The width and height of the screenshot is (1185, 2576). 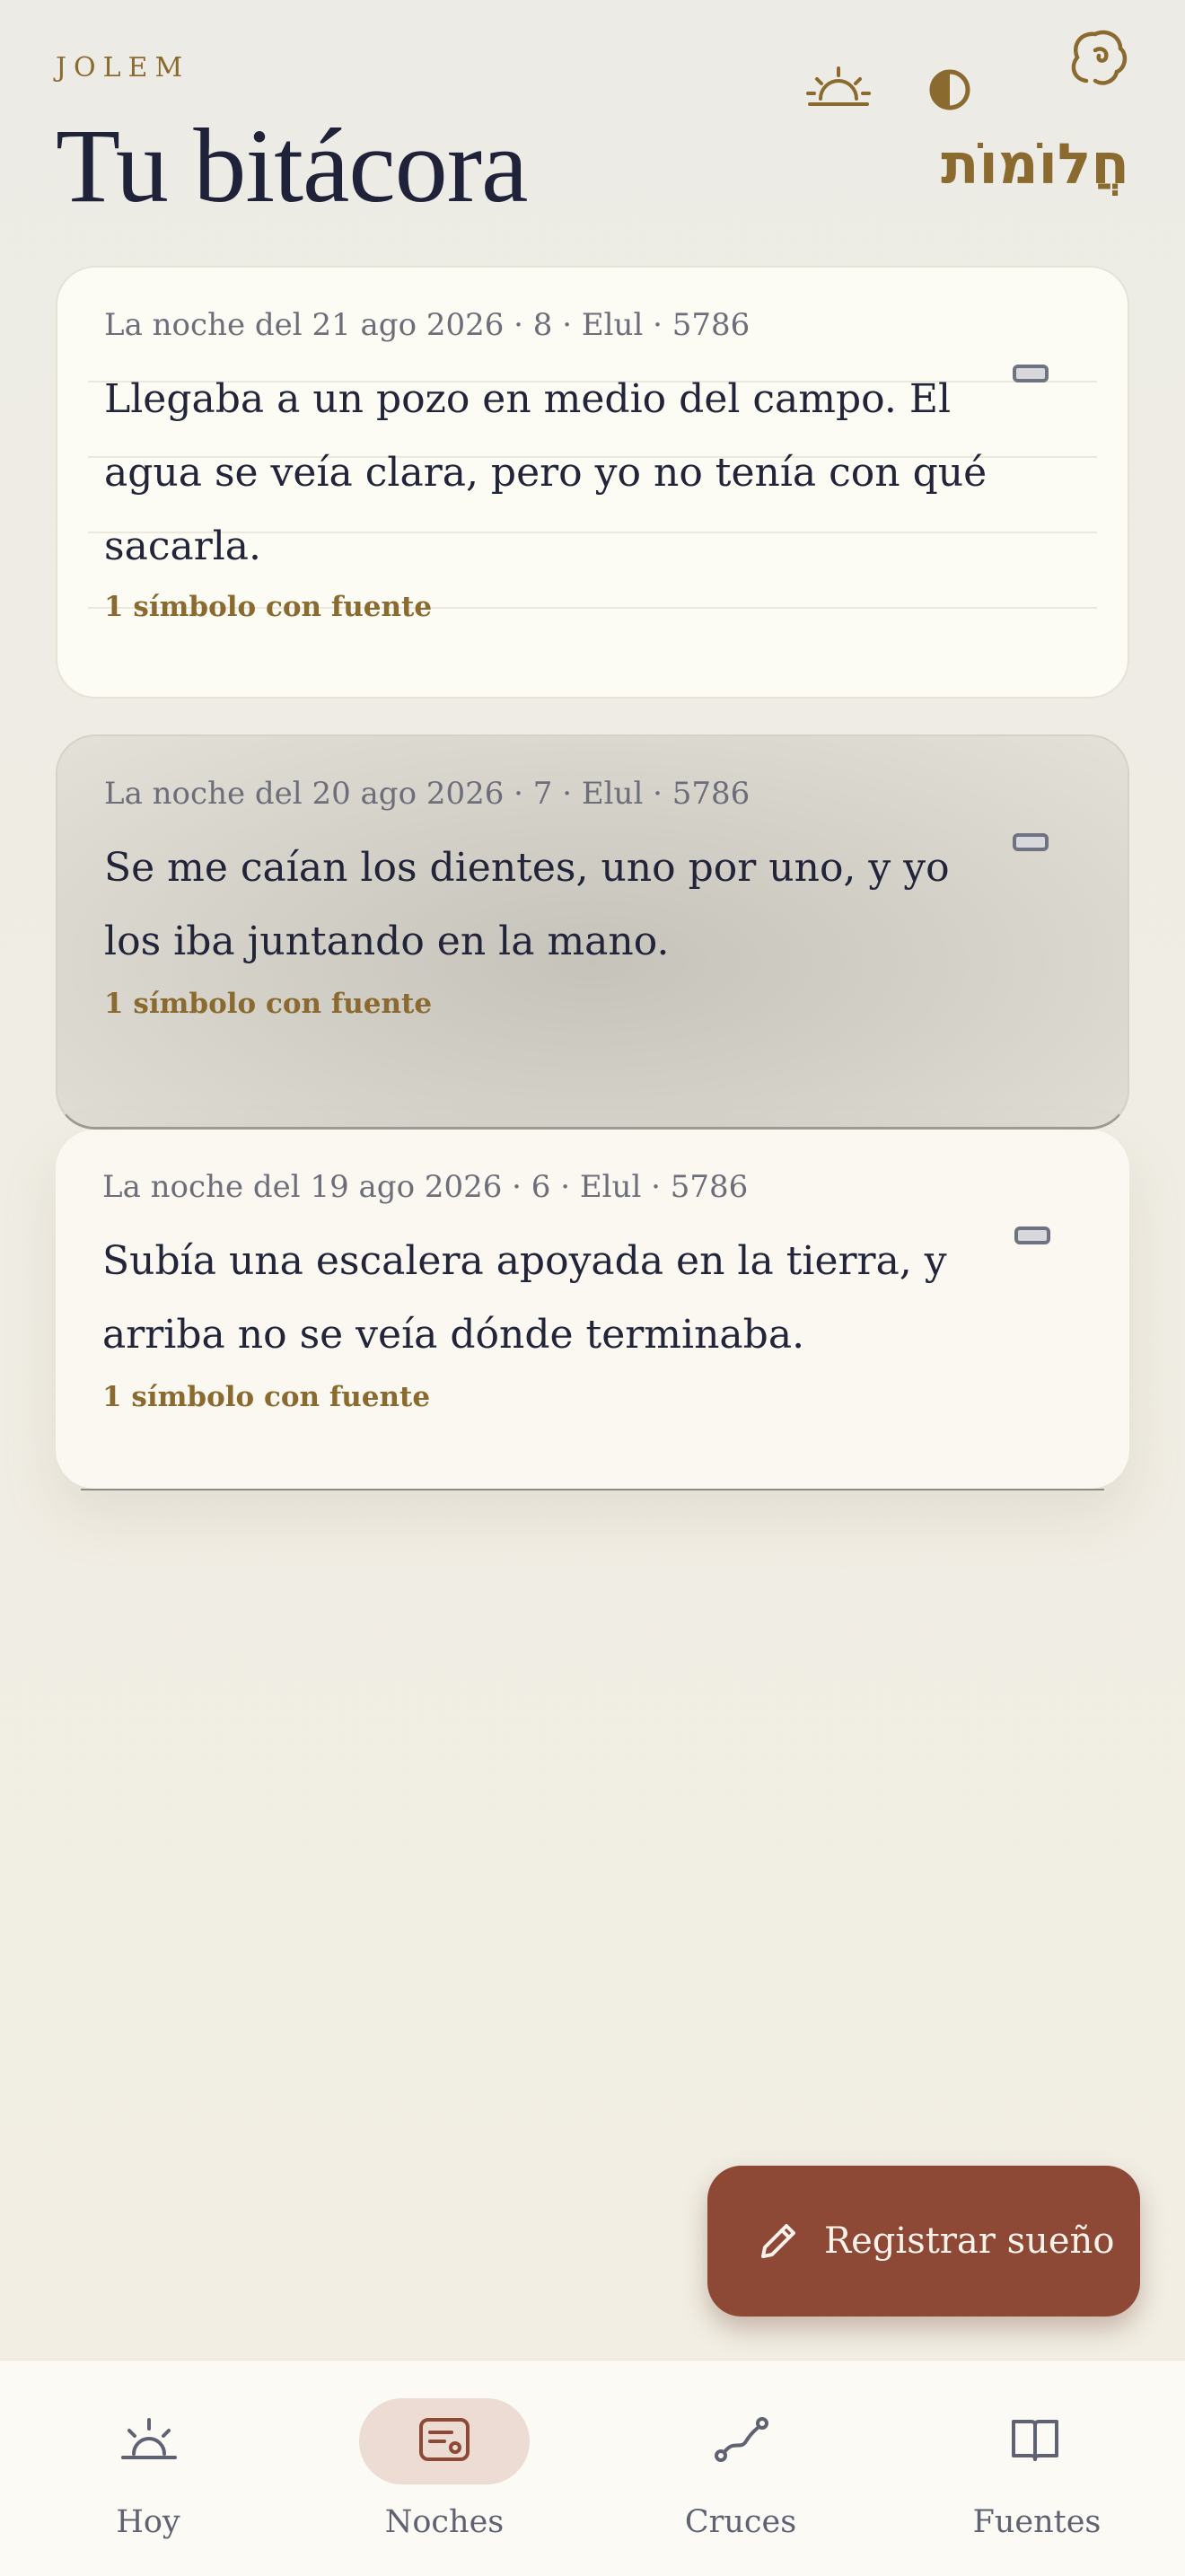 What do you see at coordinates (1037, 2468) in the screenshot?
I see `nav-item-fuentes: Fuentes` at bounding box center [1037, 2468].